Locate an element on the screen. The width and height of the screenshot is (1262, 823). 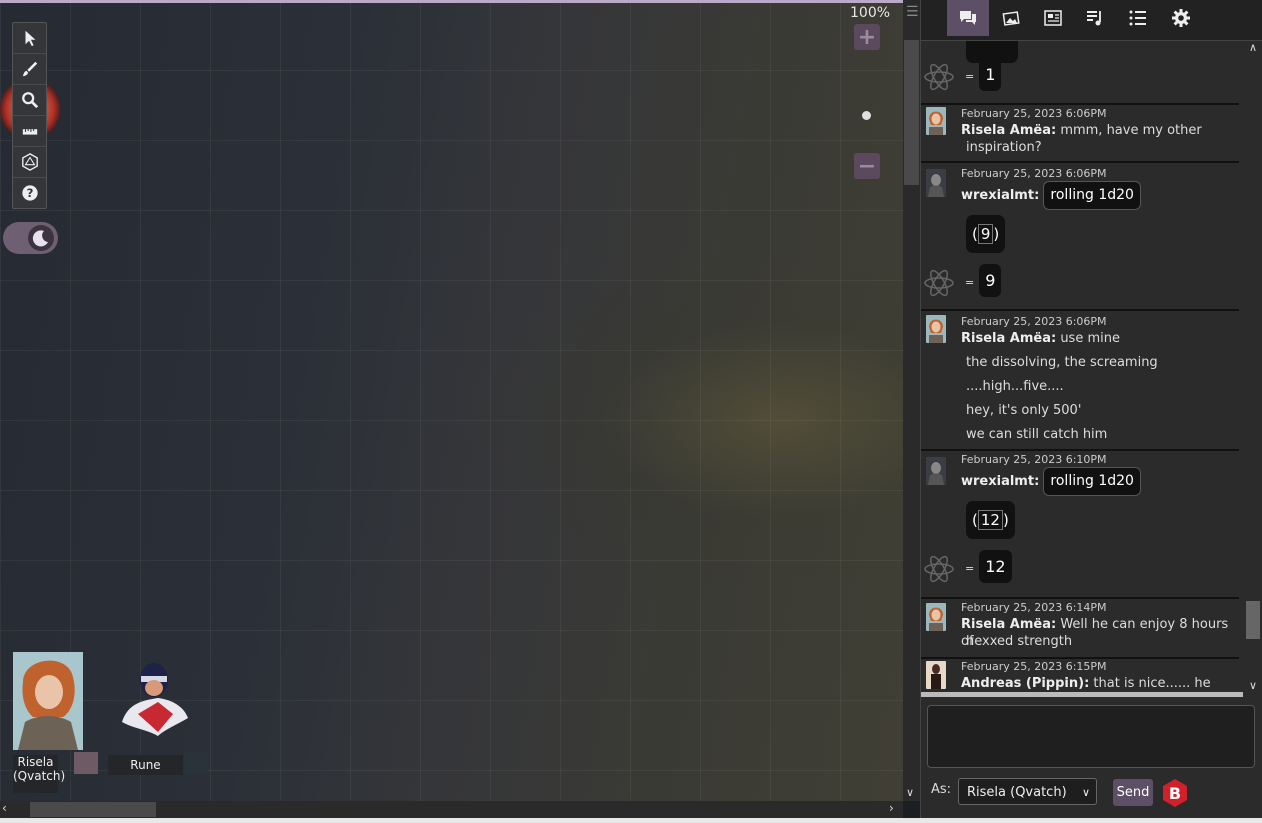
tab-chat is located at coordinates (968, 18).